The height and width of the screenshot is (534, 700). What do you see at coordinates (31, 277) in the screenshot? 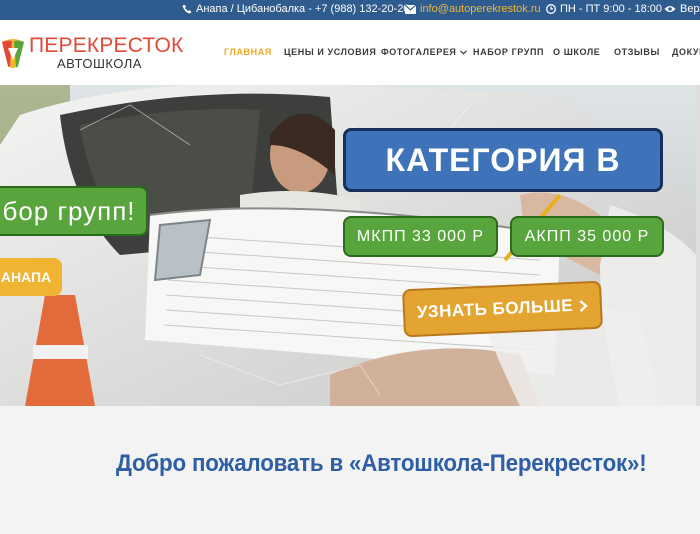
I see `city-badge: АНАПА` at bounding box center [31, 277].